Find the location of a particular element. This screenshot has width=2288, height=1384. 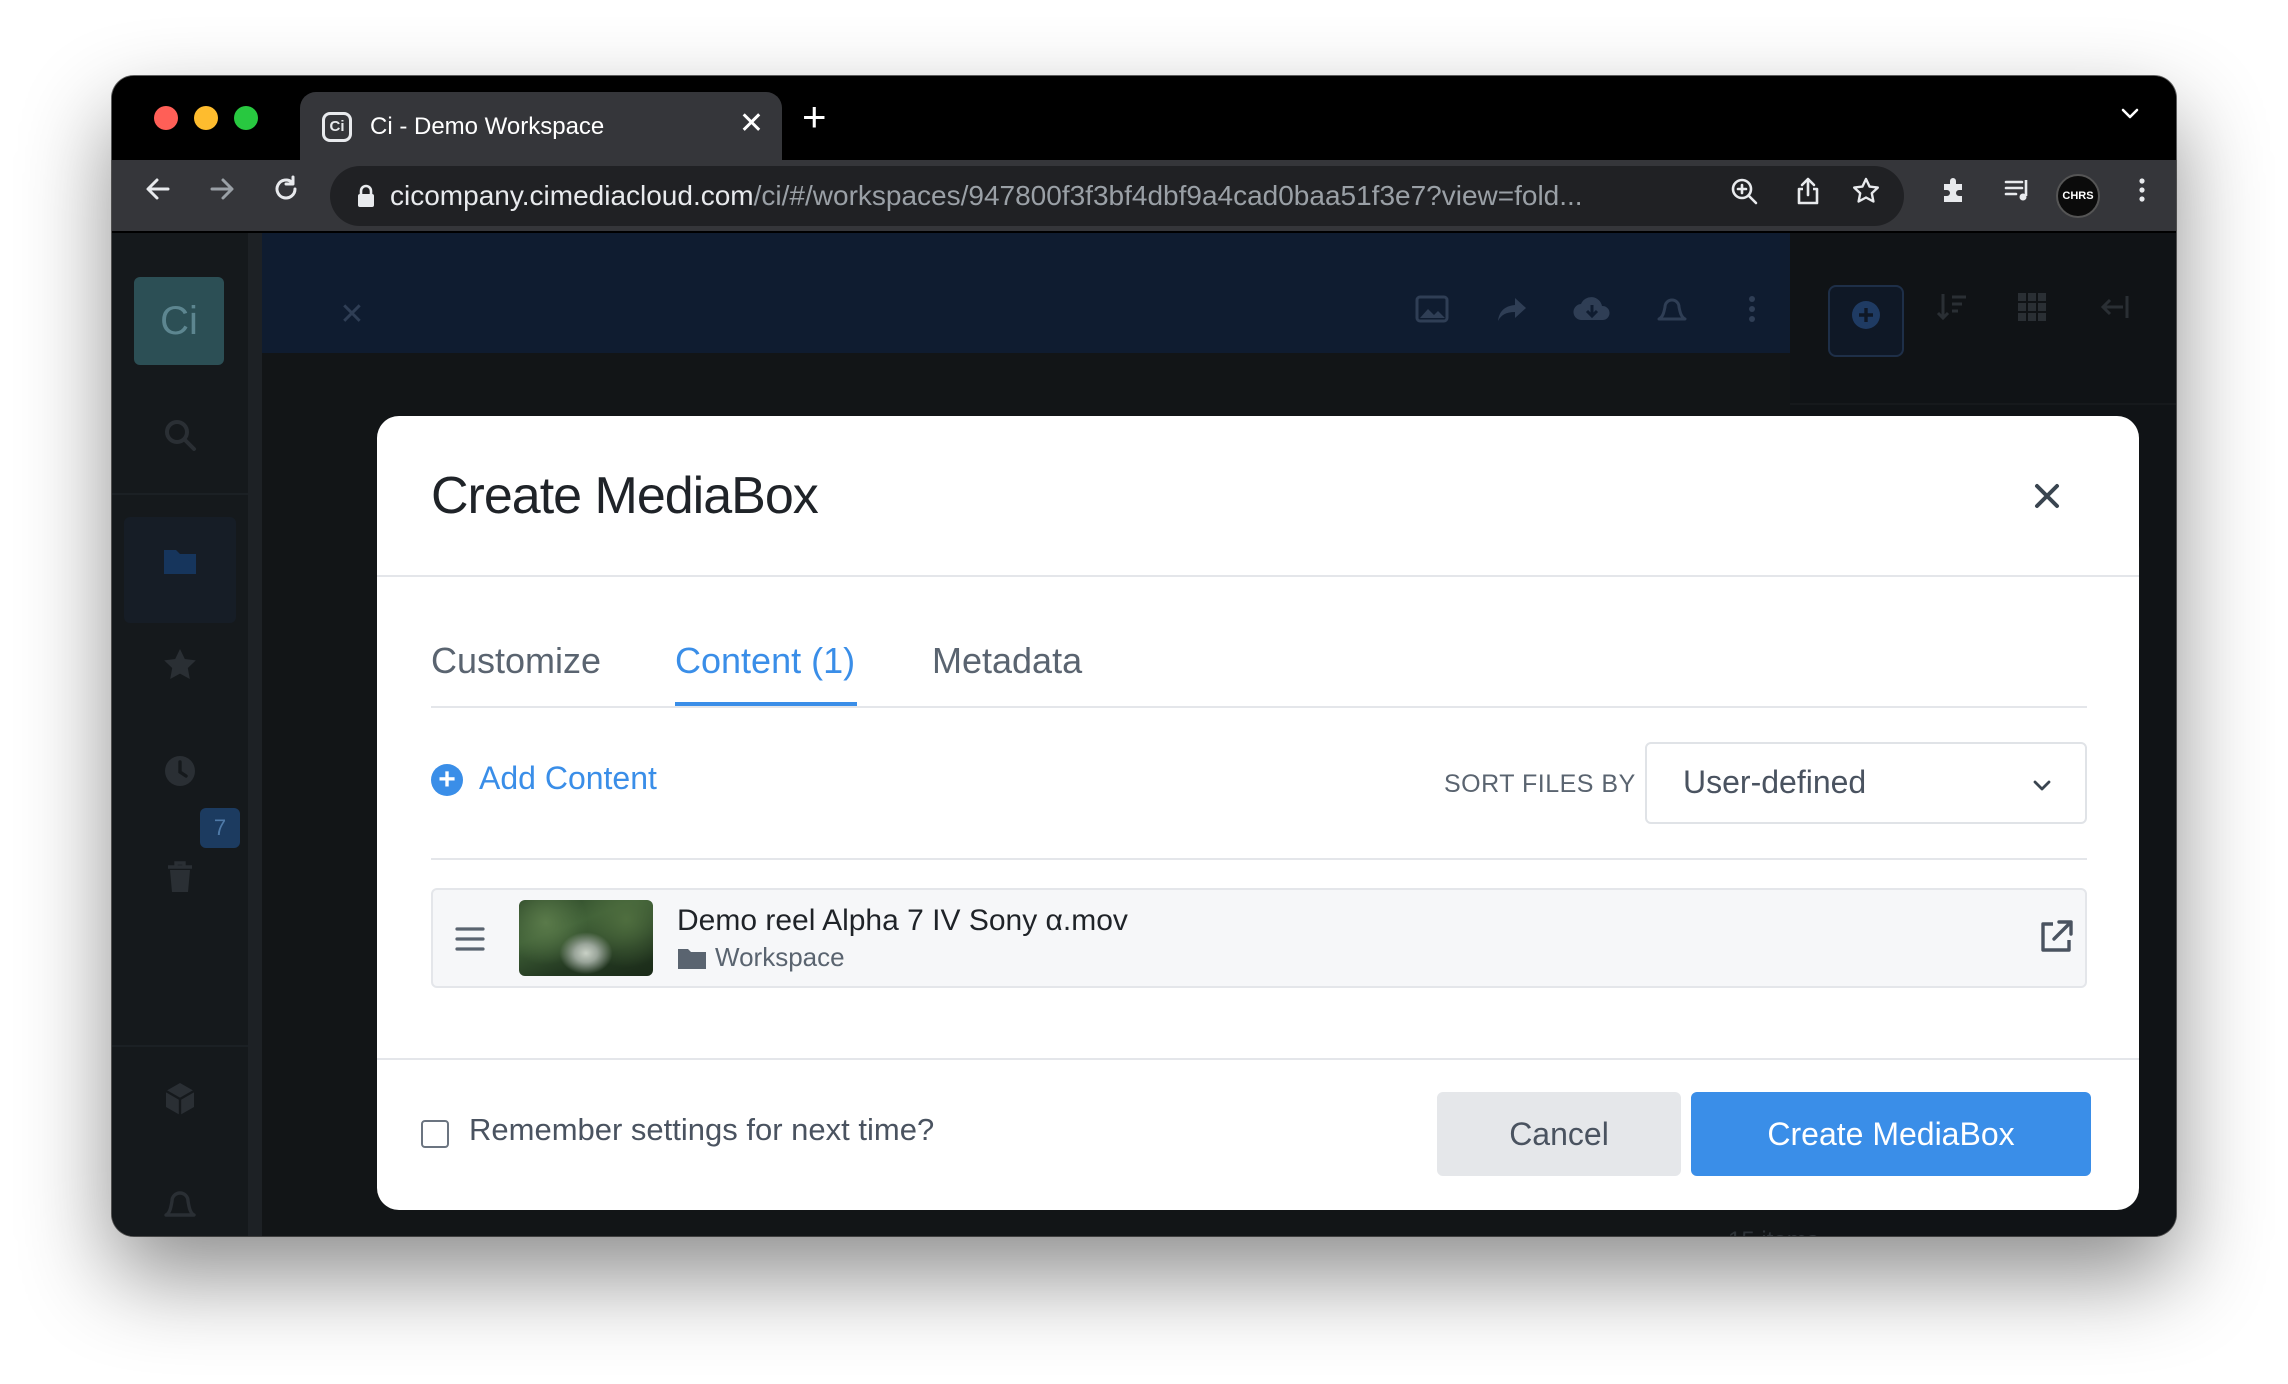

pane-divider is located at coordinates (1983, 404).